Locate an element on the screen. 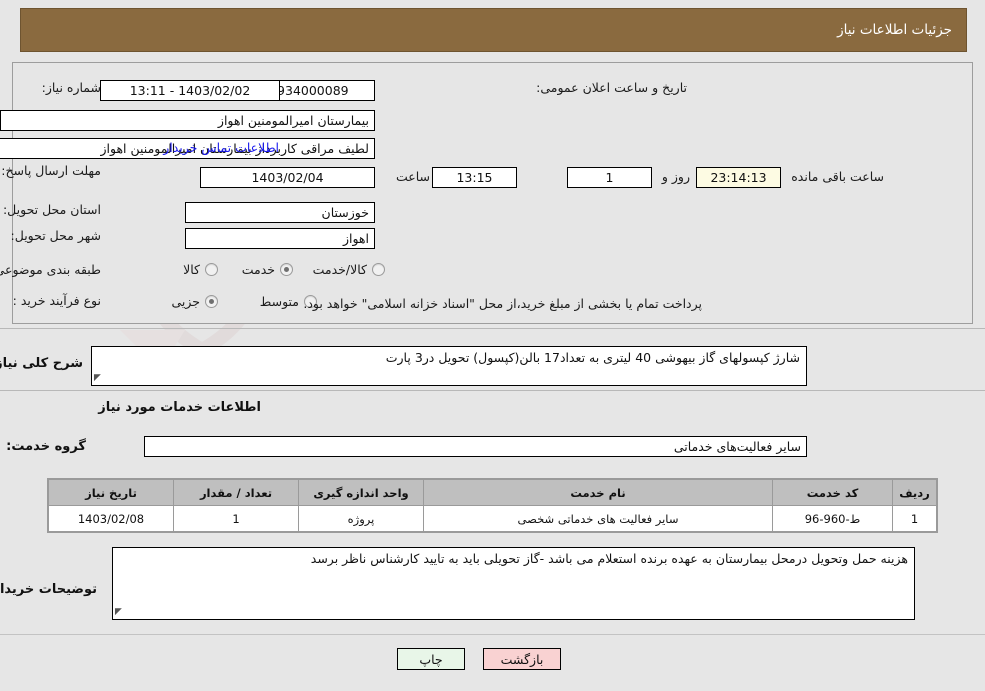  category-option-label: خدمت is located at coordinates (258, 269).